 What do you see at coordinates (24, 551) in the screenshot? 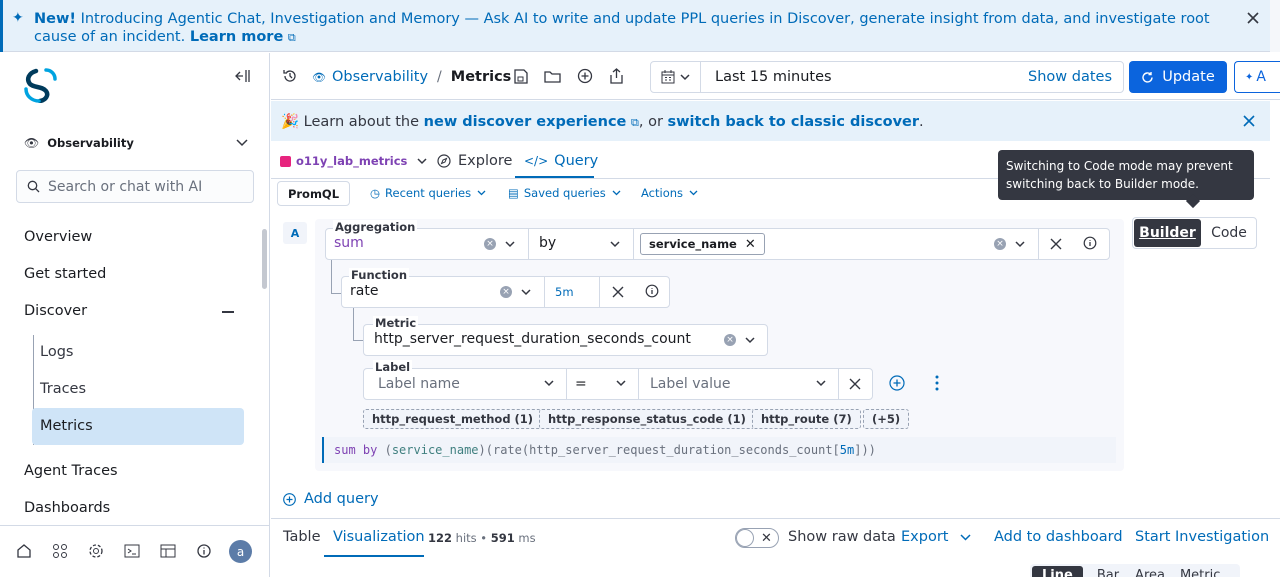
I see `home-icon` at bounding box center [24, 551].